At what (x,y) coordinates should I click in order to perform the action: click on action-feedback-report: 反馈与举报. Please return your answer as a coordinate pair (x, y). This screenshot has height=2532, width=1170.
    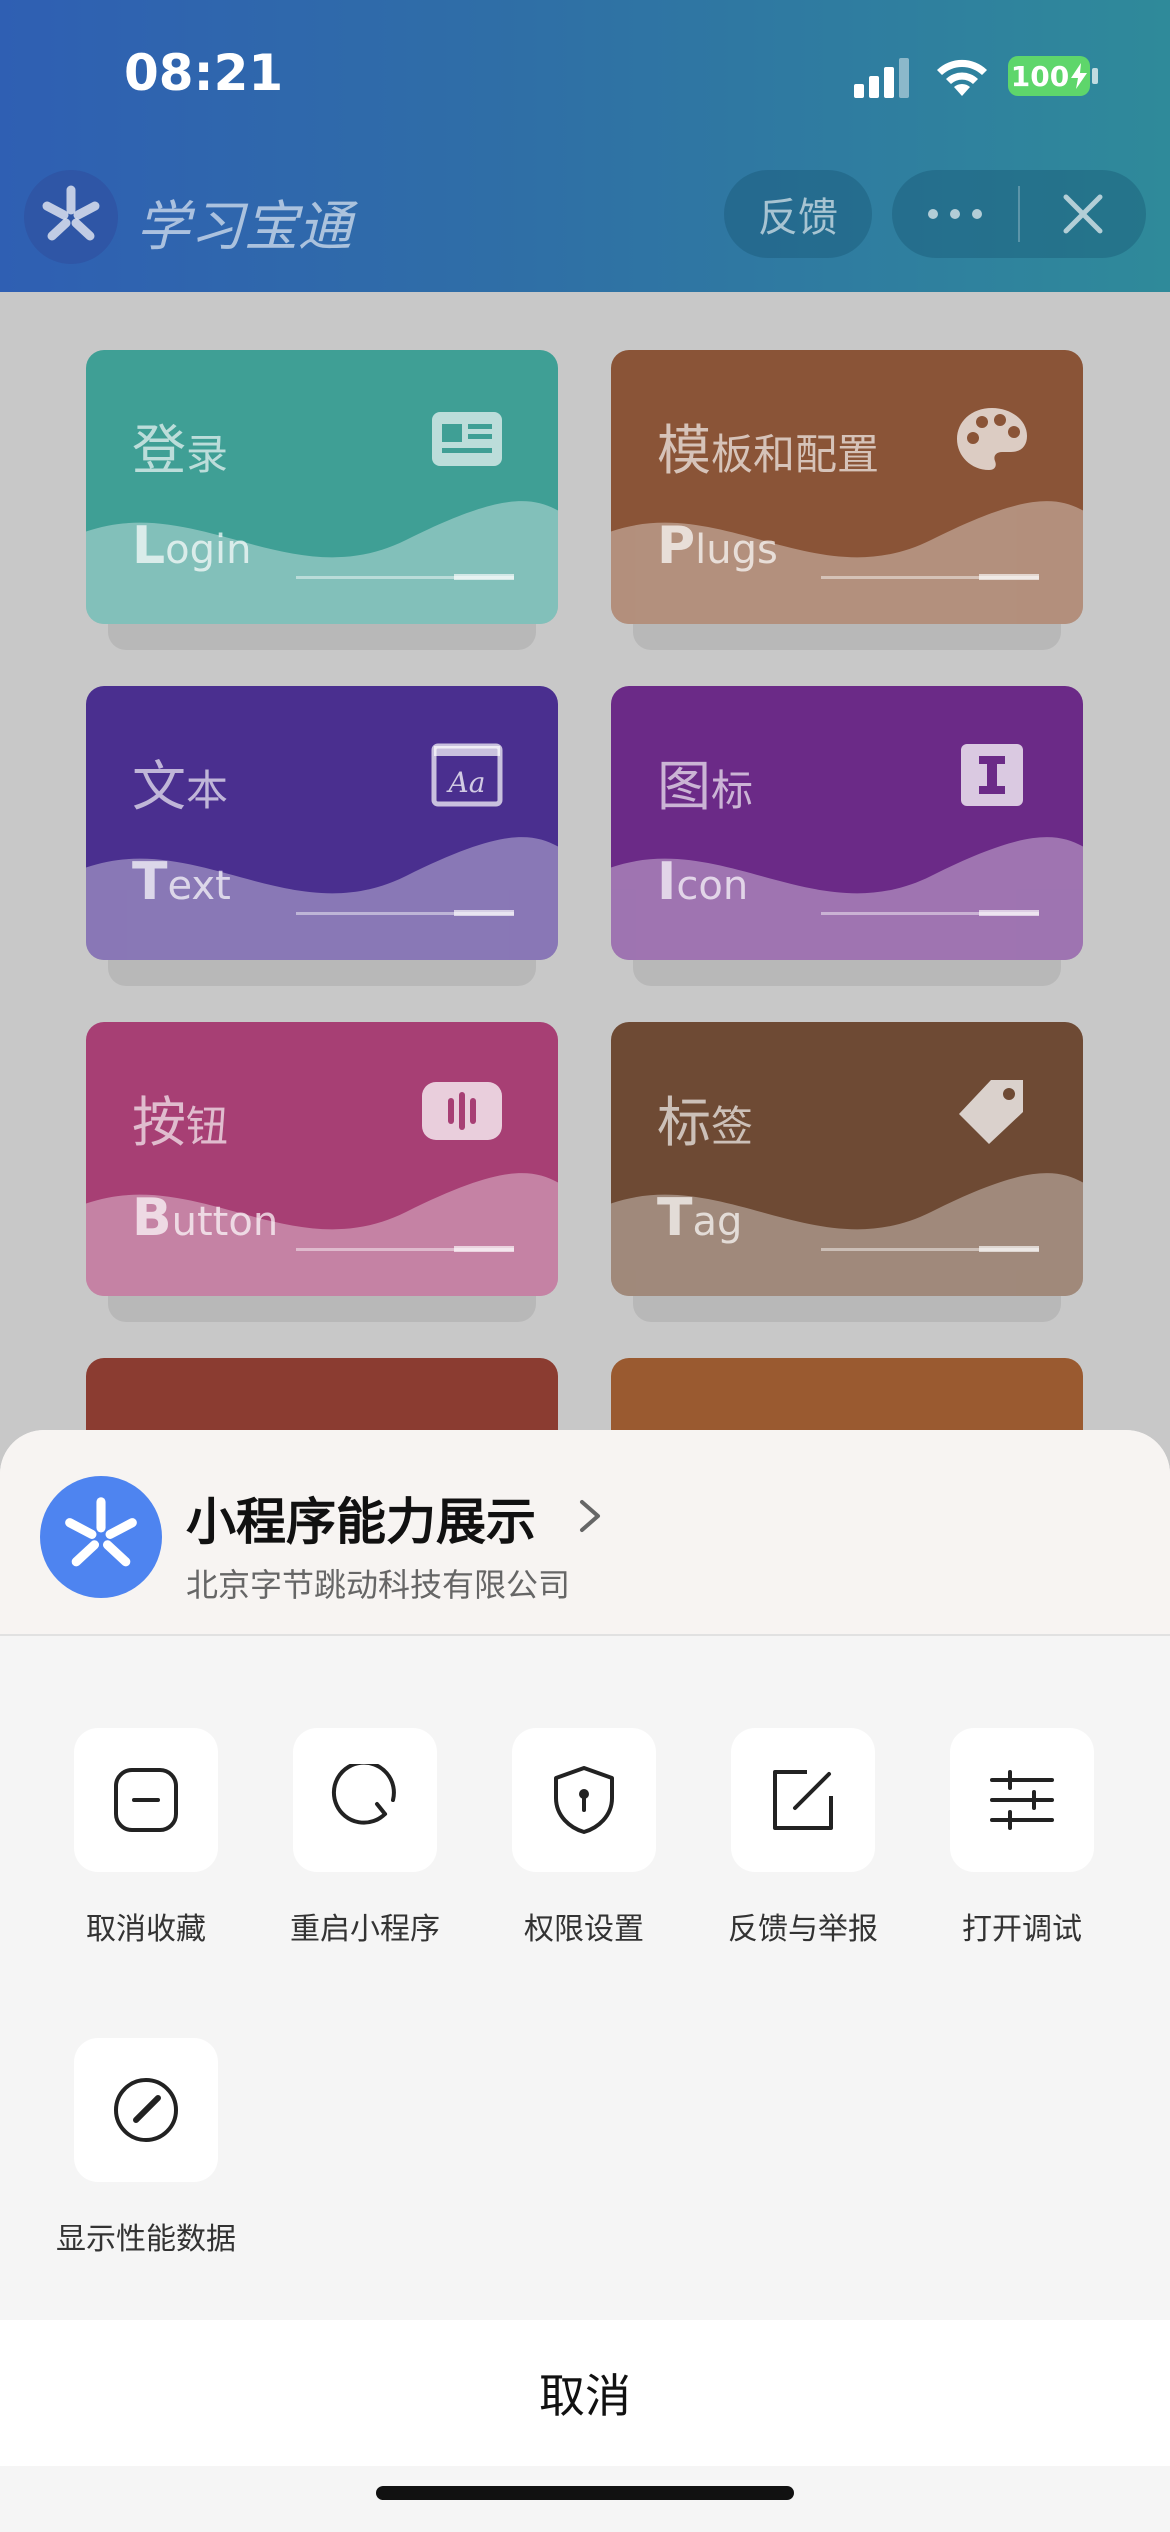
    Looking at the image, I should click on (785, 1837).